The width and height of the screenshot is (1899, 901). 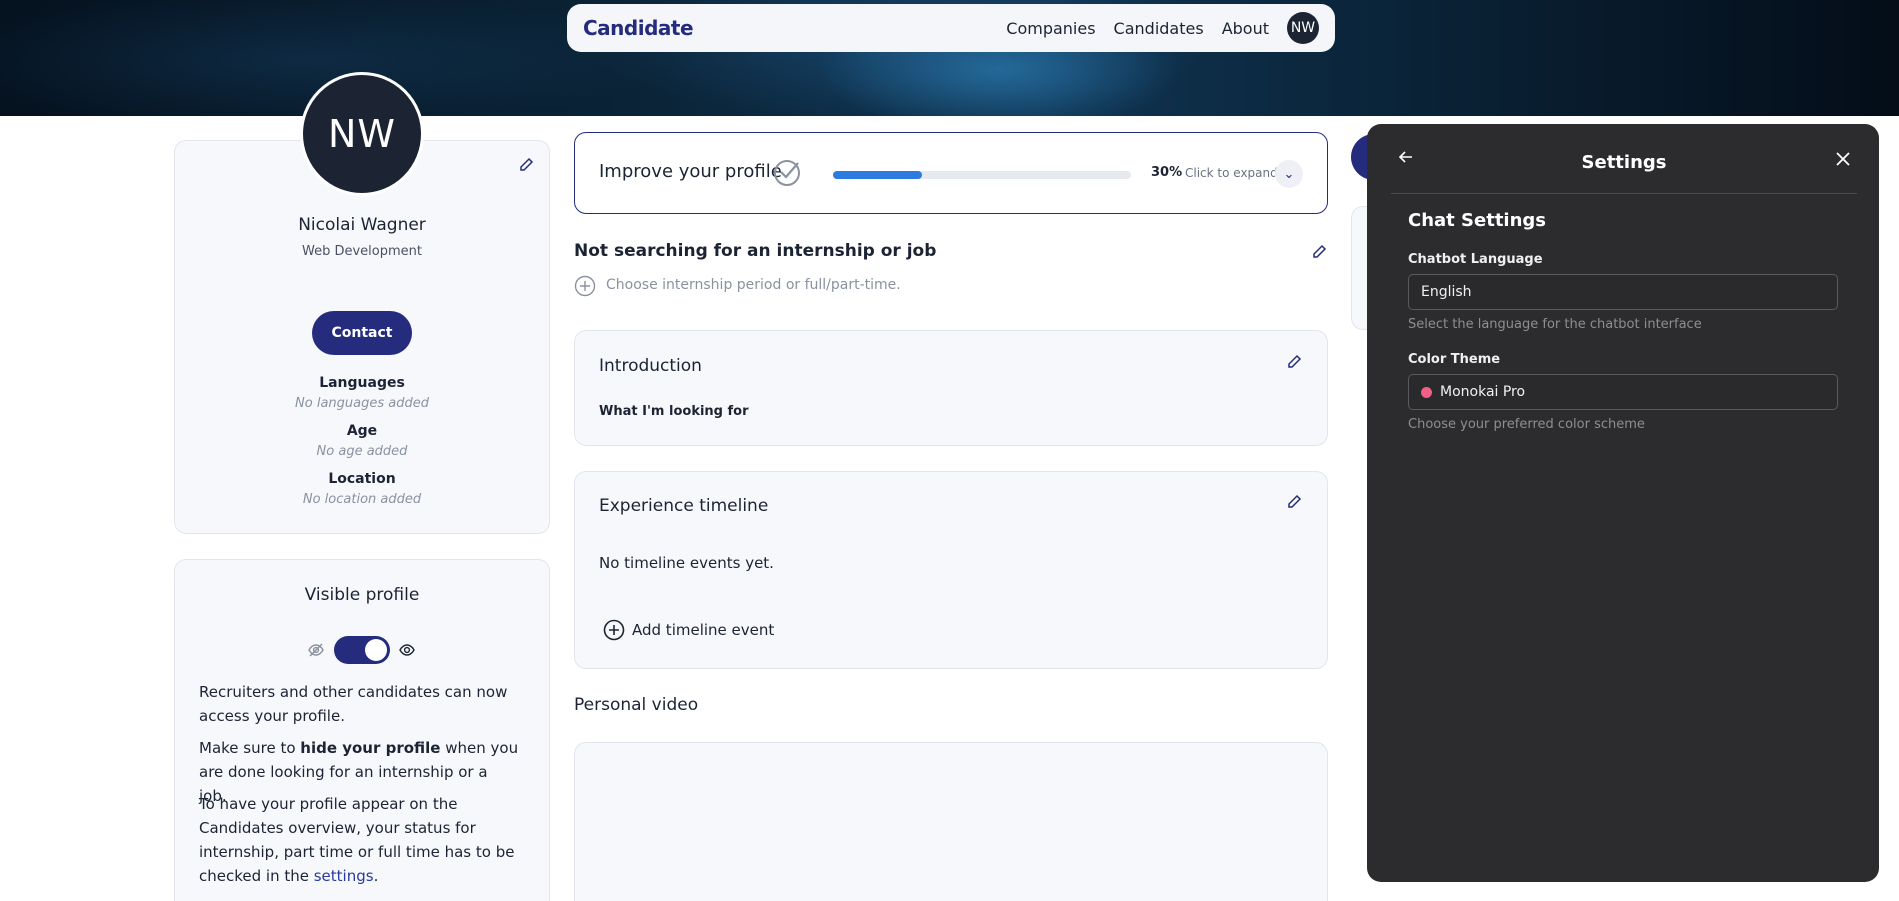 What do you see at coordinates (362, 595) in the screenshot?
I see `visibility-title: Visible profile` at bounding box center [362, 595].